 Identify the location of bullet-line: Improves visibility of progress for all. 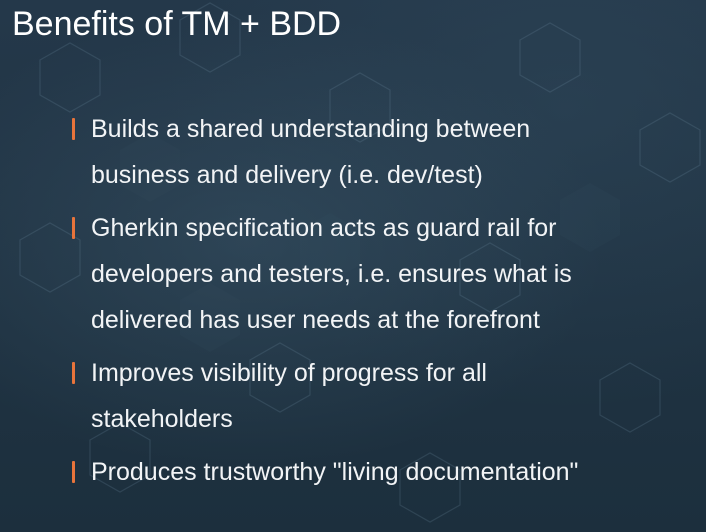
(289, 373).